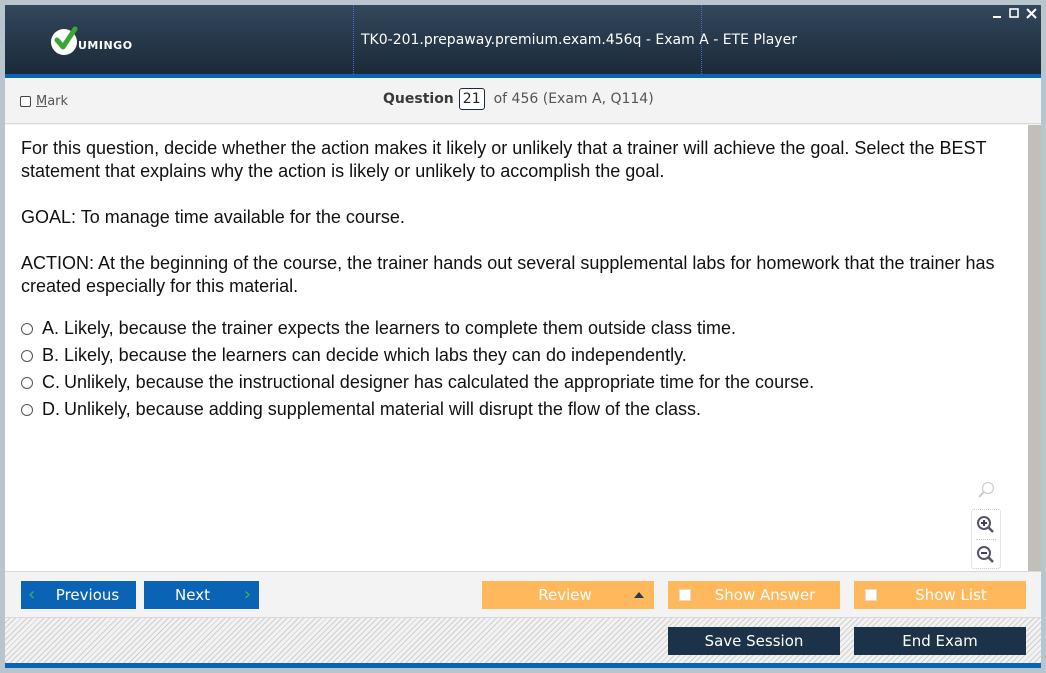 The width and height of the screenshot is (1046, 673). I want to click on maximize-icon, so click(1014, 13).